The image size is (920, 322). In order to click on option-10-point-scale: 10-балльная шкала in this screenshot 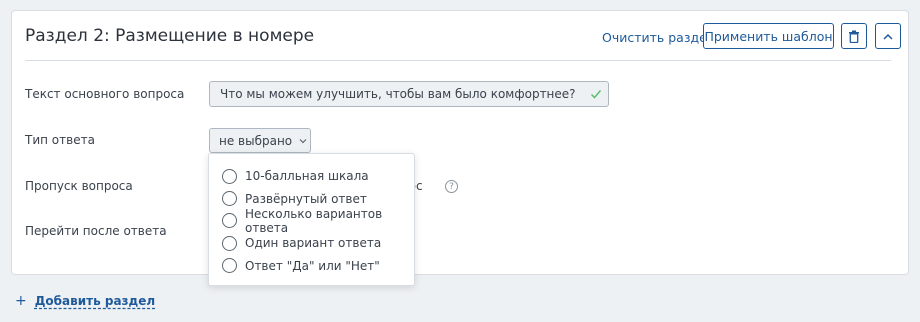, I will do `click(311, 176)`.